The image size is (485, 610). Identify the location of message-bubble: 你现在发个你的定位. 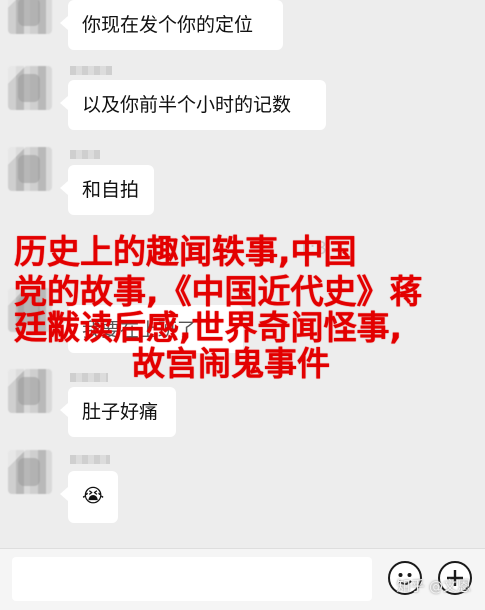
(171, 25).